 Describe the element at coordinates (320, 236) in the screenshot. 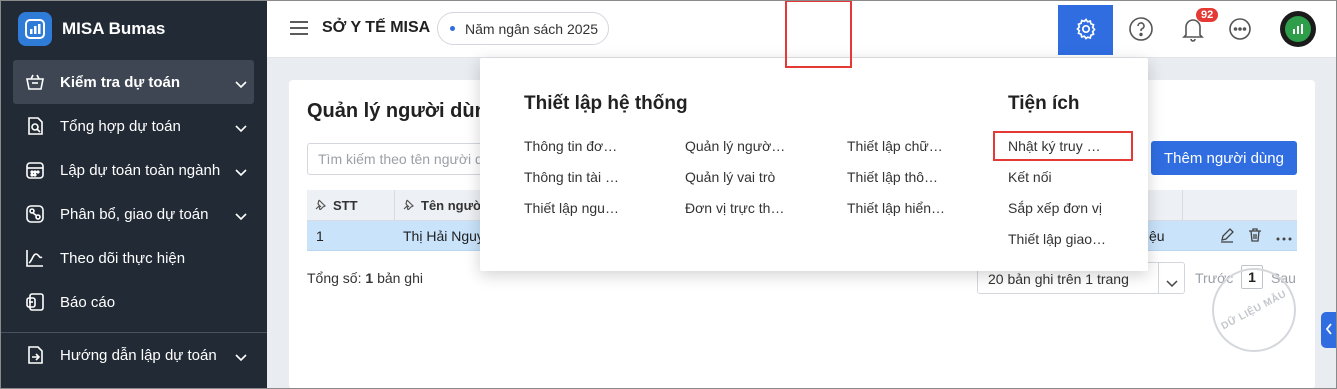

I see `cell-stt: 1` at that location.